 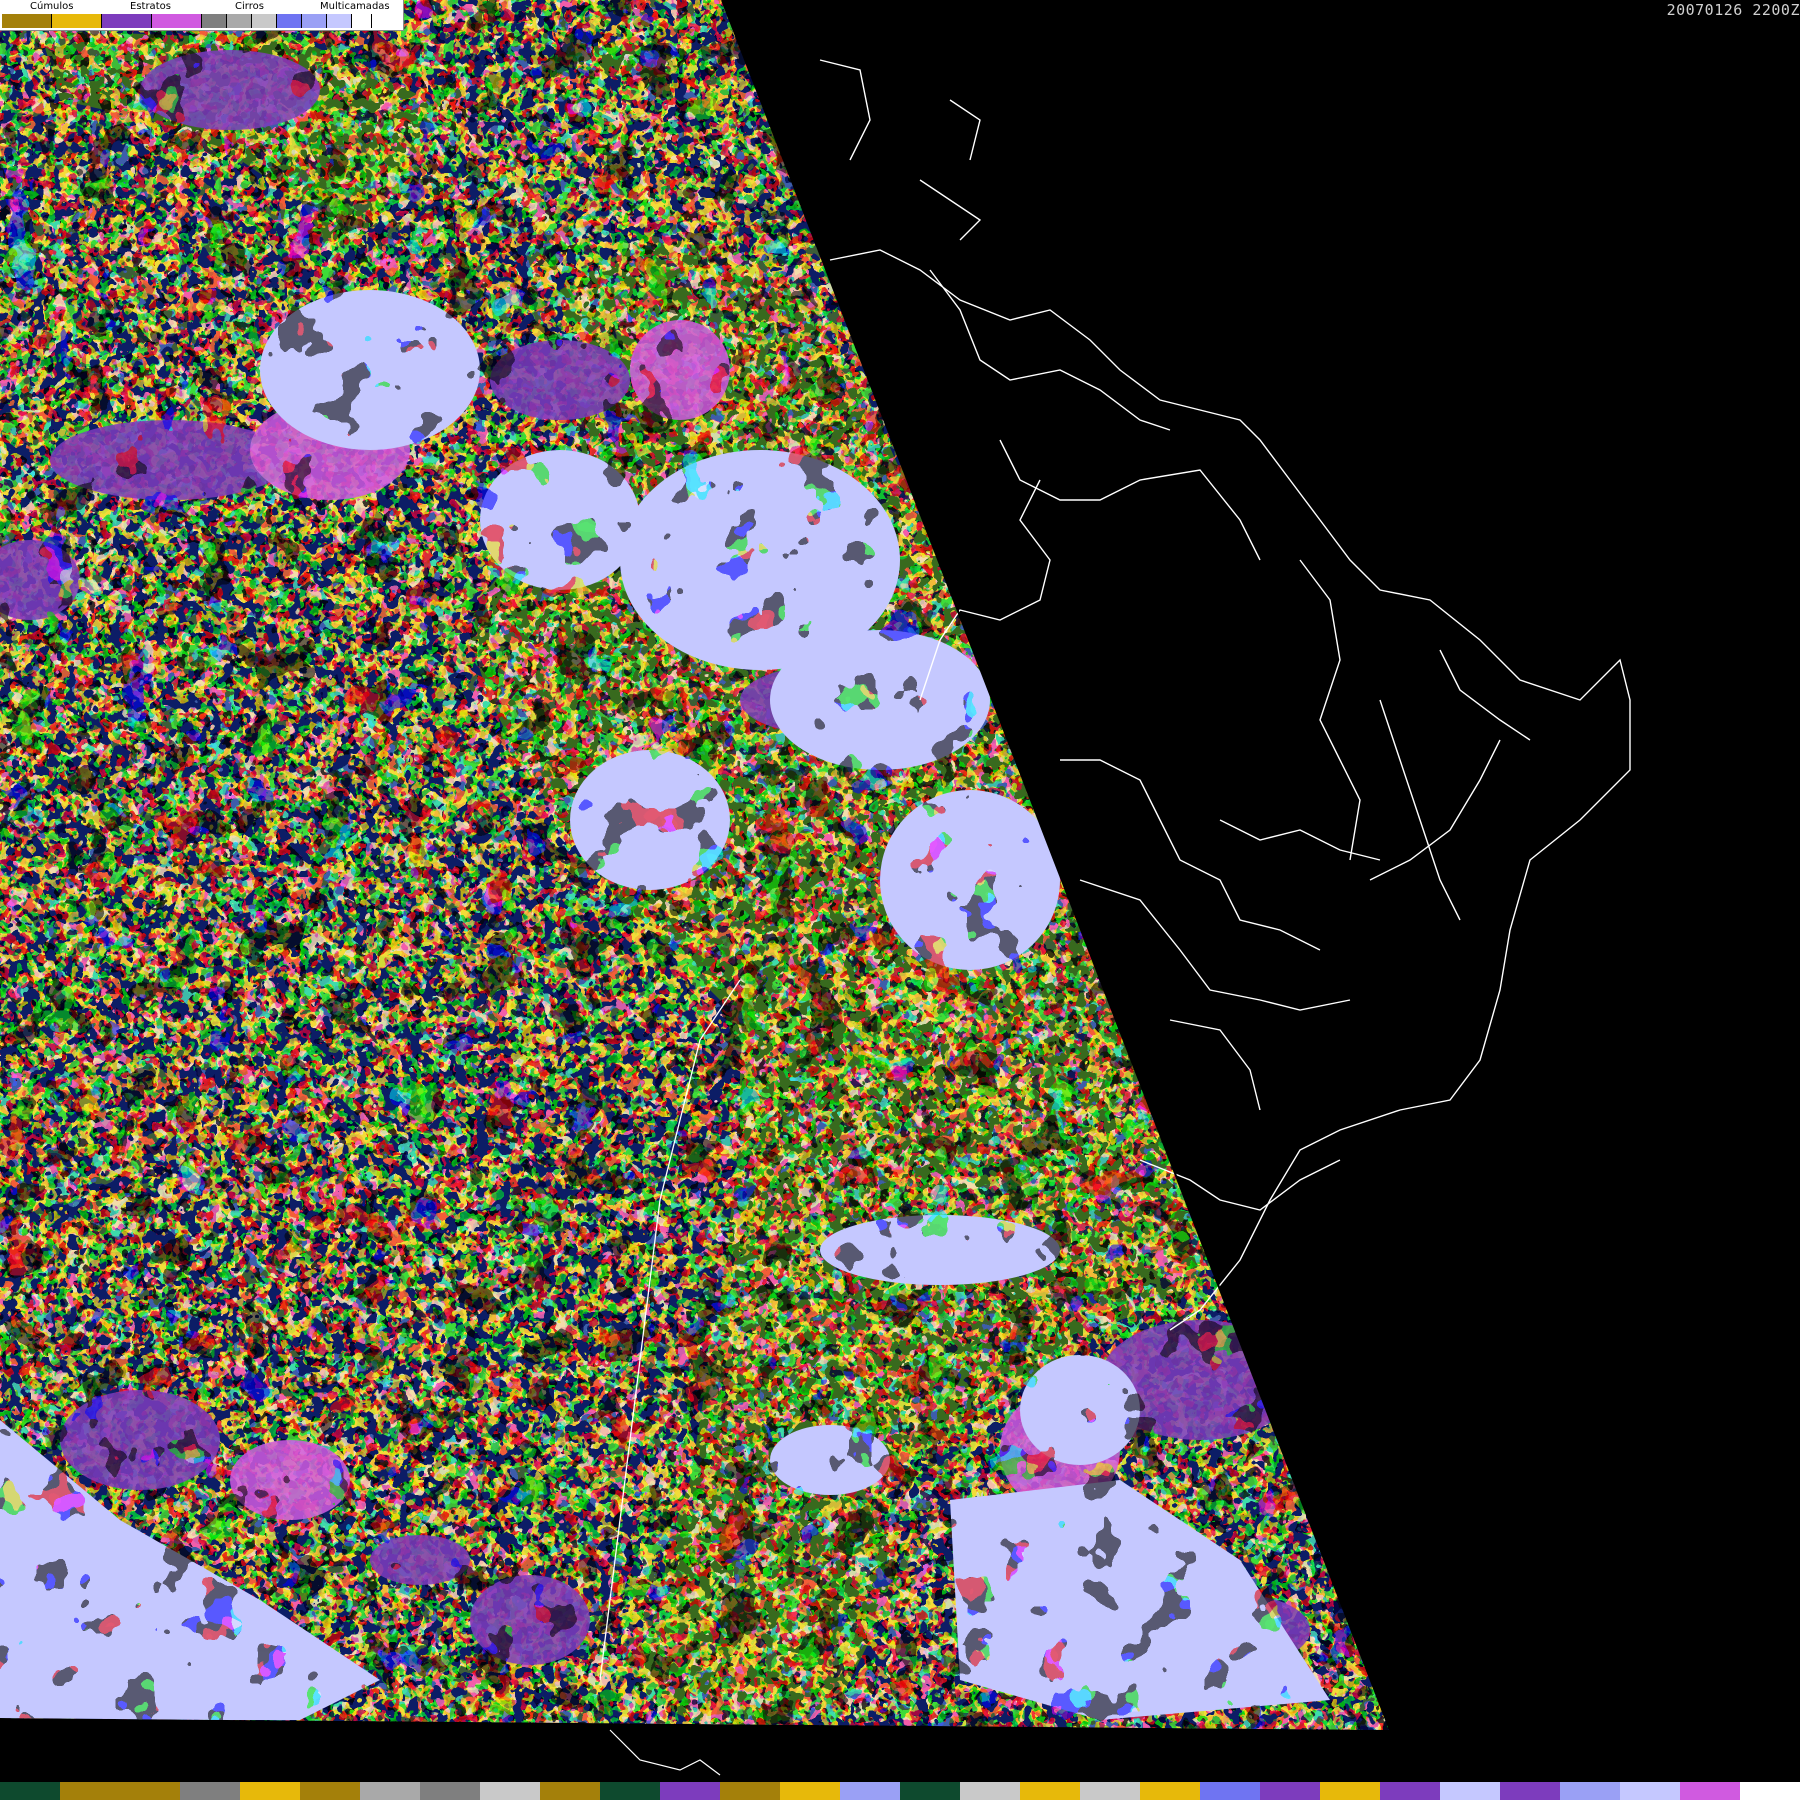 I want to click on legend-swatches, so click(x=187, y=21).